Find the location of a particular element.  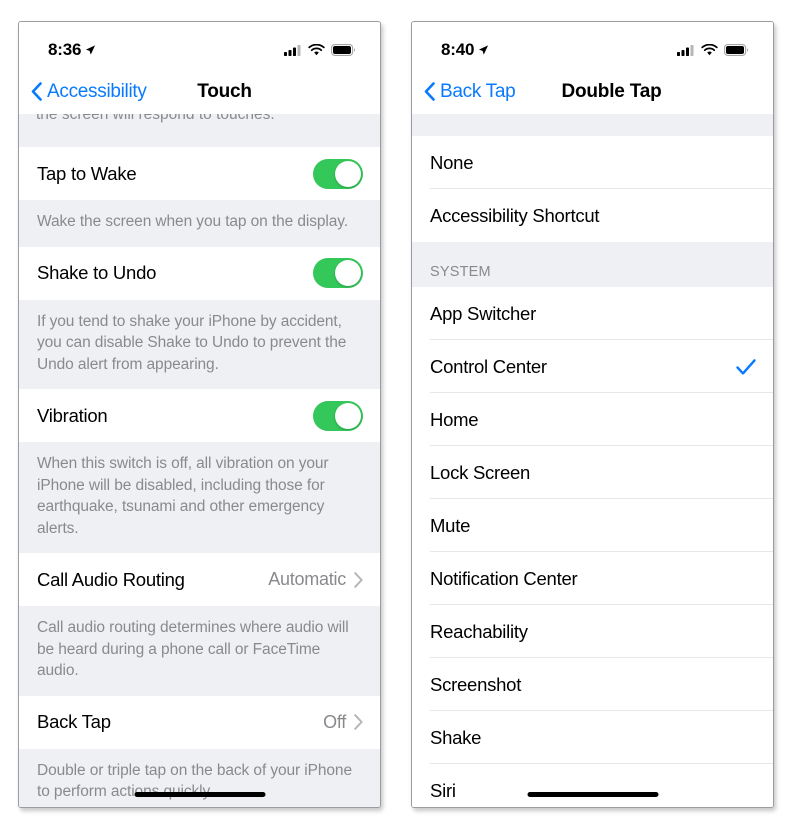

row-accessibility-shortcut: Accessibility Shortcut is located at coordinates (592, 215).